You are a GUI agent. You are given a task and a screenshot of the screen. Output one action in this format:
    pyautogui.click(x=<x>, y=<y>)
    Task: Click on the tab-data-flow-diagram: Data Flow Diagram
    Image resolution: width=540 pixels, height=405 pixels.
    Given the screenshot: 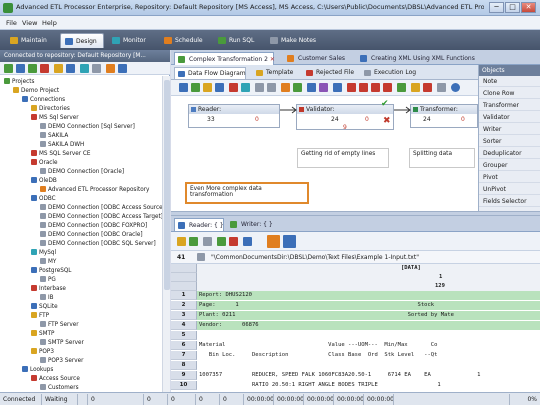 What is the action you would take?
    pyautogui.click(x=210, y=73)
    